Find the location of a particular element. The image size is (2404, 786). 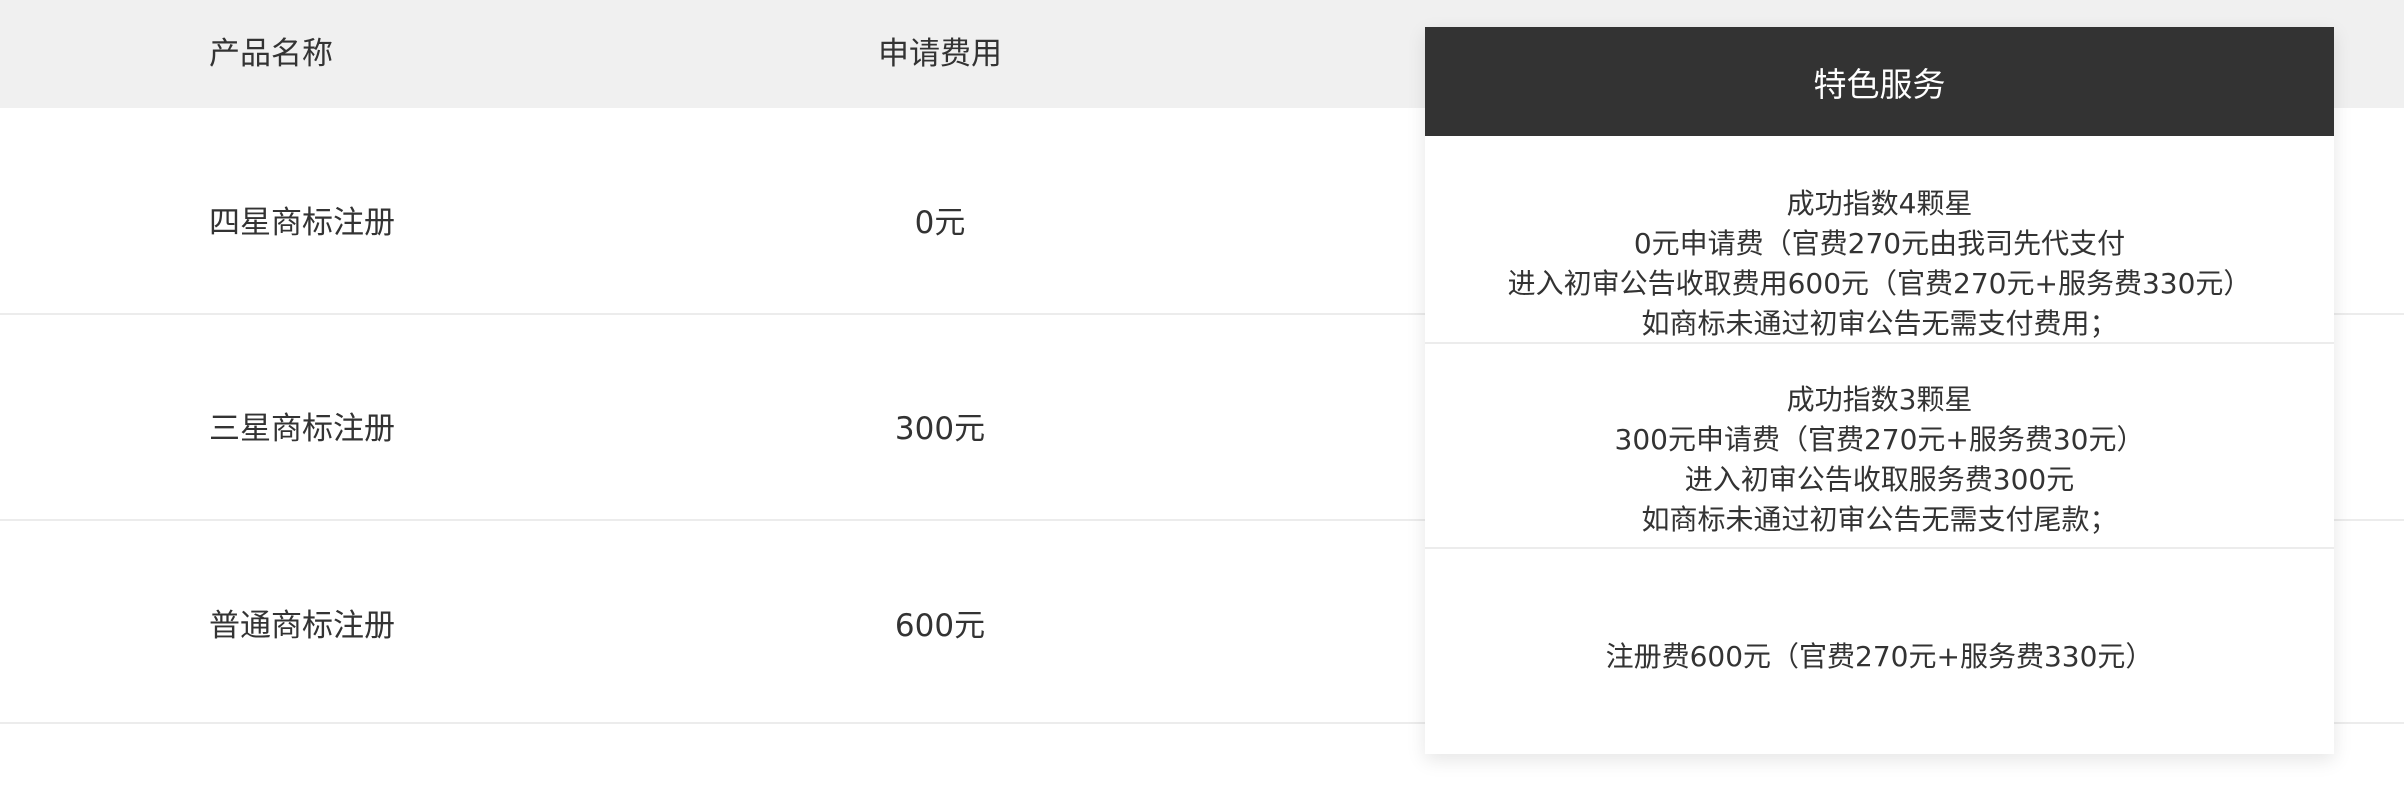

service-line: 成功指数3颗星 is located at coordinates (1879, 399).